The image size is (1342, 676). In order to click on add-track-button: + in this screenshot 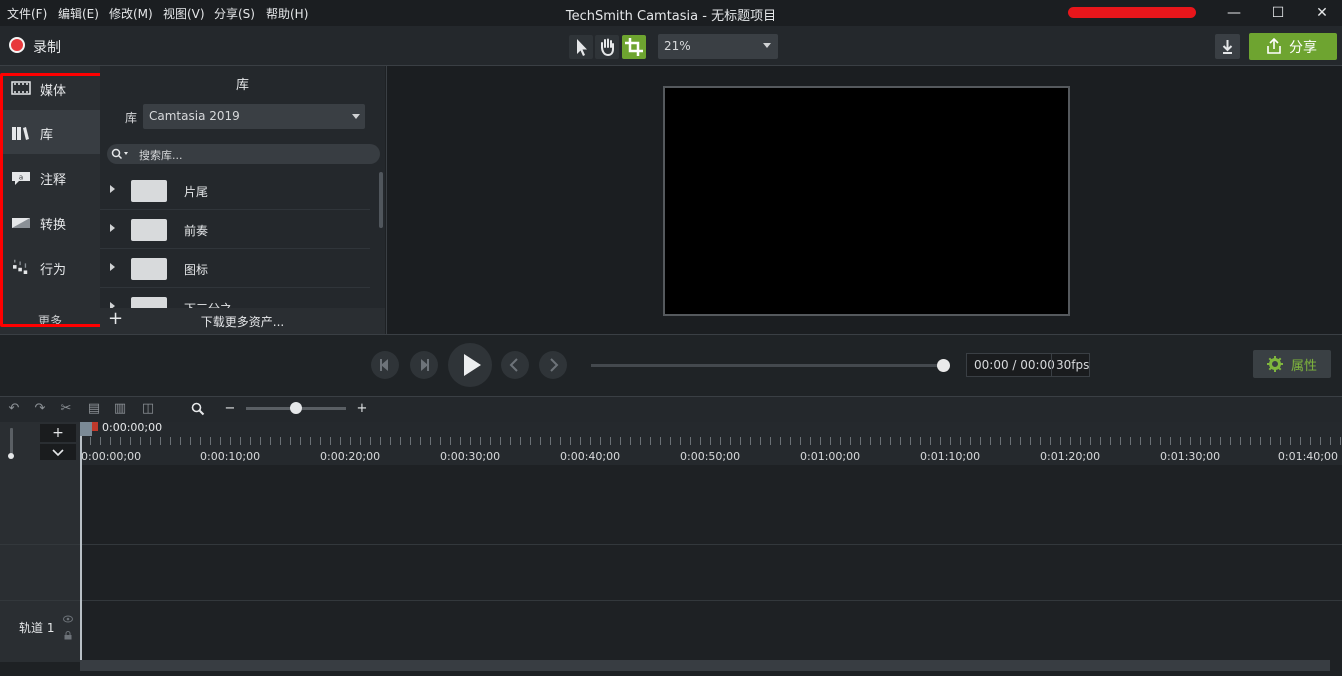, I will do `click(58, 433)`.